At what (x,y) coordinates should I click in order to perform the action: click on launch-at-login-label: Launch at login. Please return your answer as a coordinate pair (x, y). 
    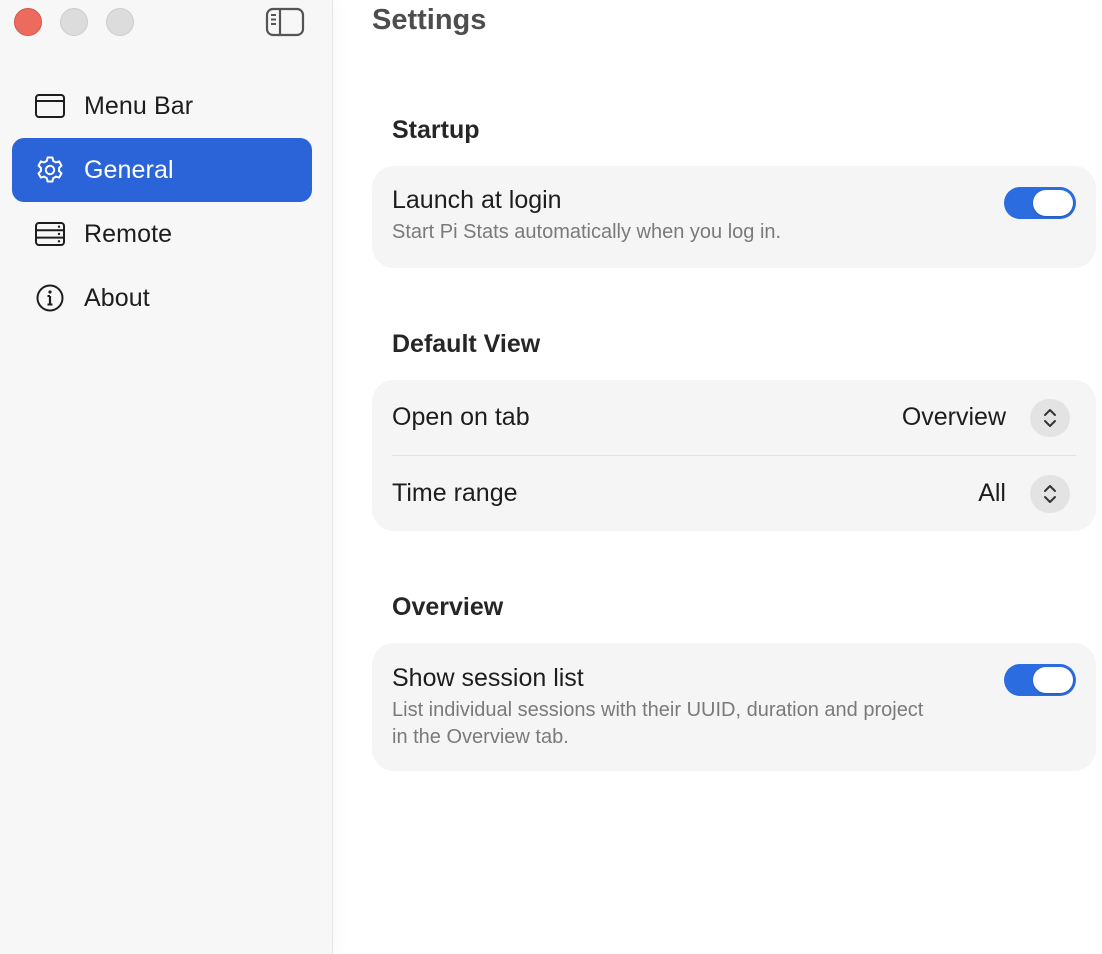
    Looking at the image, I should click on (477, 200).